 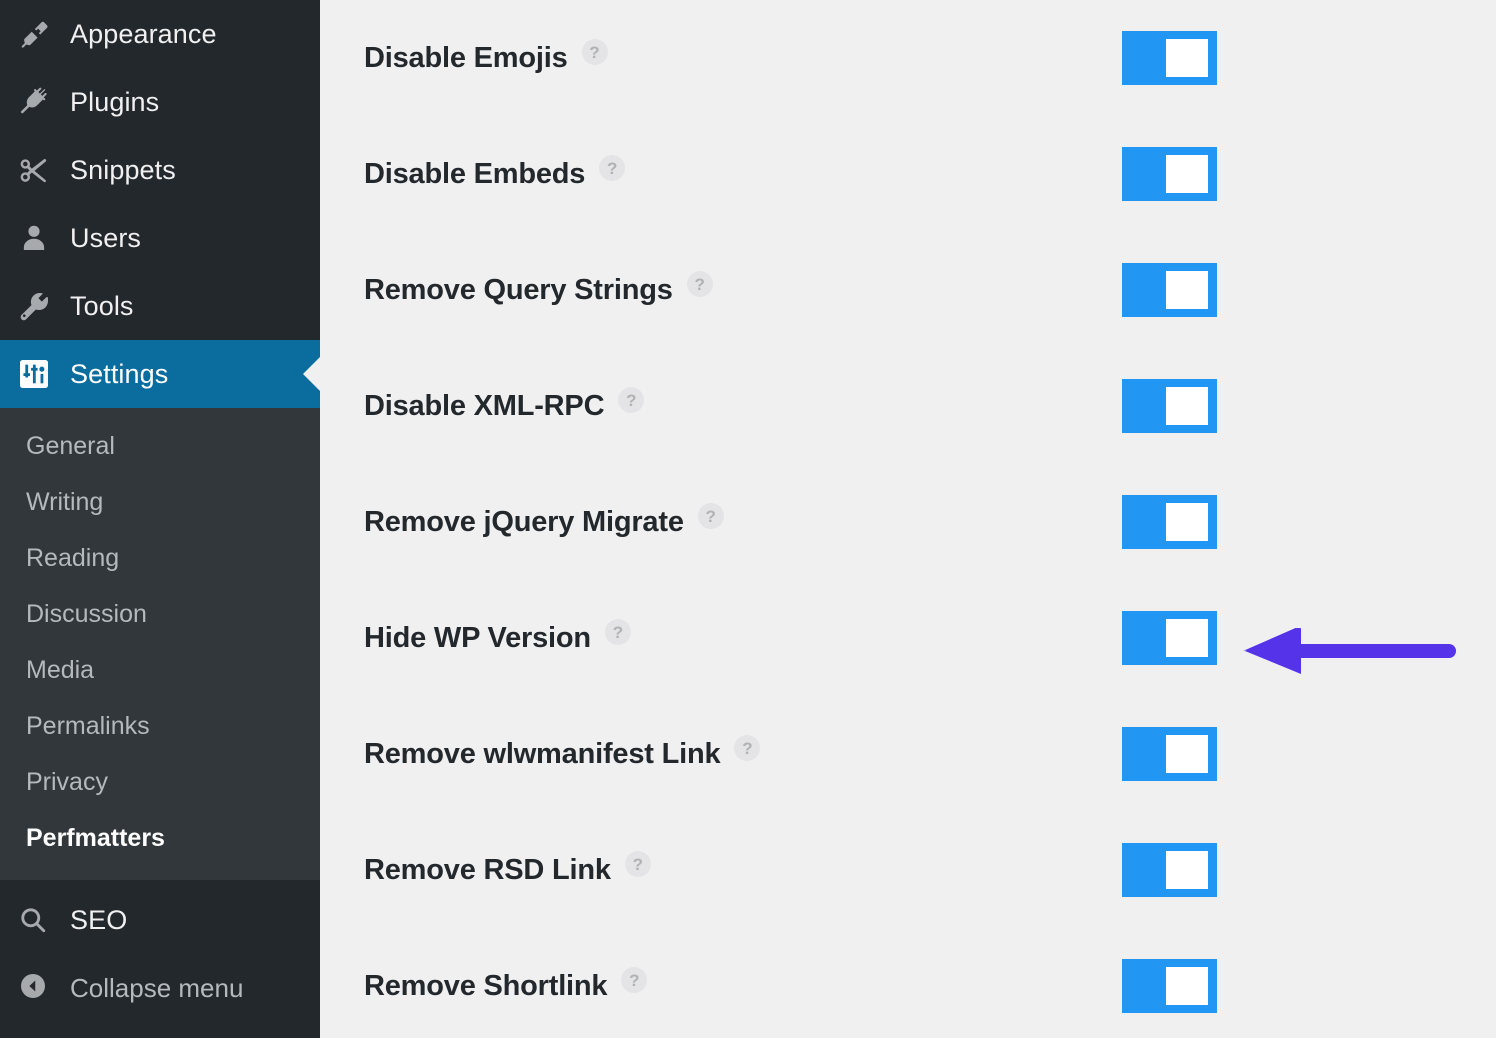 I want to click on collapse-menu-label: Collapse menu, so click(x=157, y=987).